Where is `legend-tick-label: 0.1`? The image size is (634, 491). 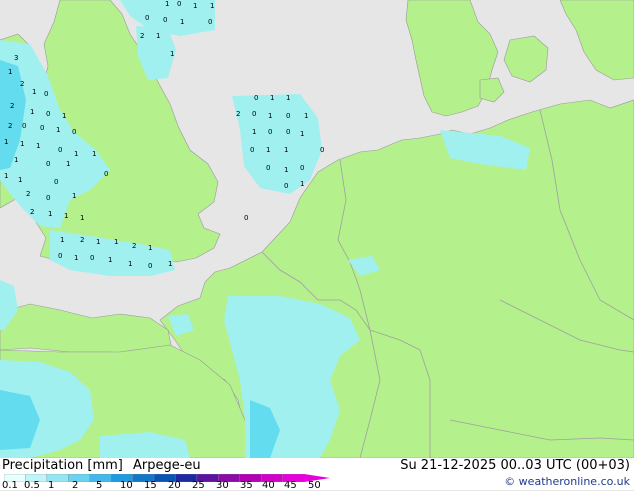 legend-tick-label: 0.1 is located at coordinates (10, 485).